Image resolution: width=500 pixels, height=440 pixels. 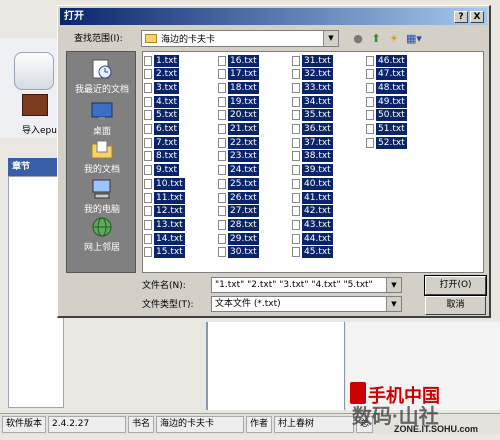 I want to click on places-bar: 我最近的文档 桌面 我的文档 我的电脑 网上邻居, so click(x=101, y=162).